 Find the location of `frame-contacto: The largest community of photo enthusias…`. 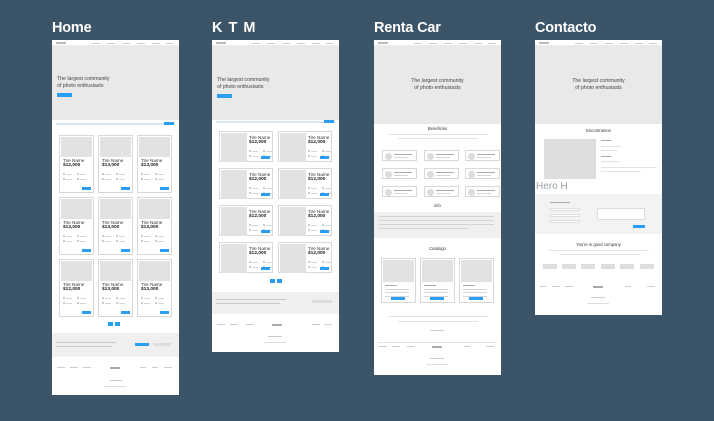

frame-contacto: The largest community of photo enthusias… is located at coordinates (598, 177).